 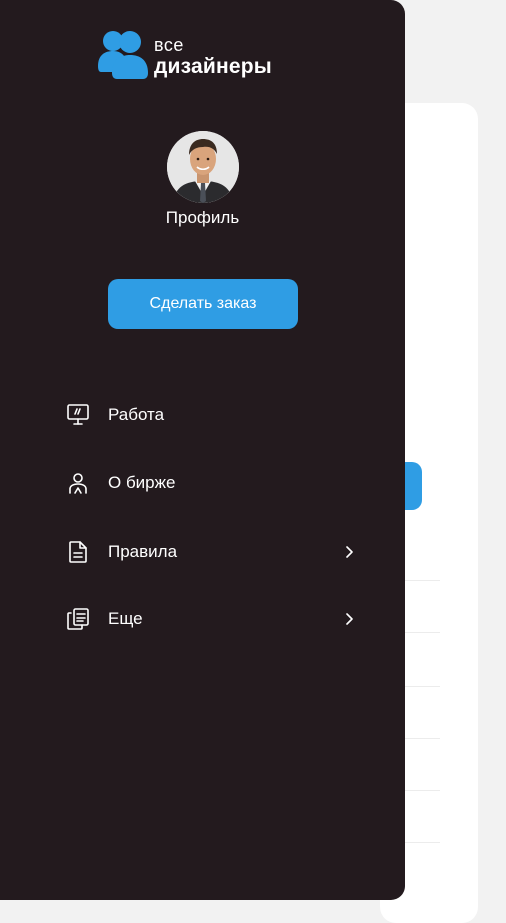 What do you see at coordinates (142, 482) in the screenshot?
I see `menu-item-label: О бирже` at bounding box center [142, 482].